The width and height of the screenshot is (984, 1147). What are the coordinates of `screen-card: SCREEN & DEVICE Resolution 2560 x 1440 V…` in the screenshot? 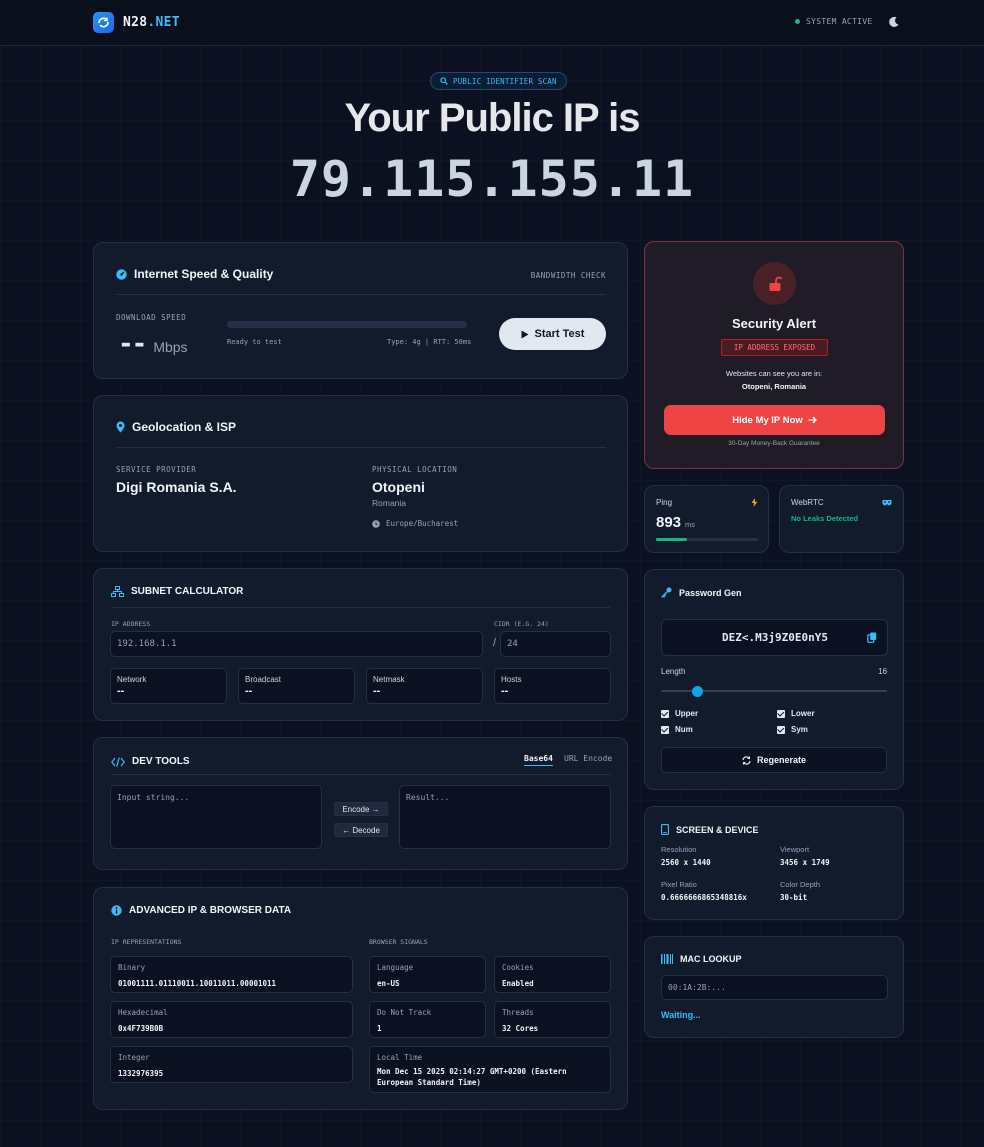 It's located at (774, 863).